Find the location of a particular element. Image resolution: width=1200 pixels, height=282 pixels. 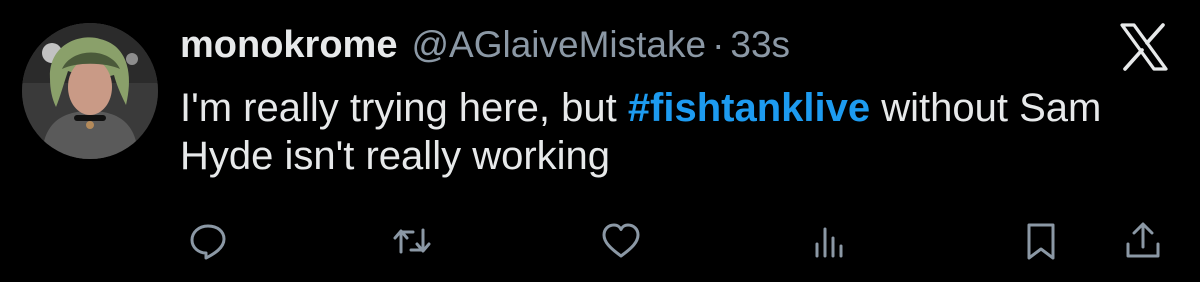

handle: @AGlaiveMistake is located at coordinates (558, 45).